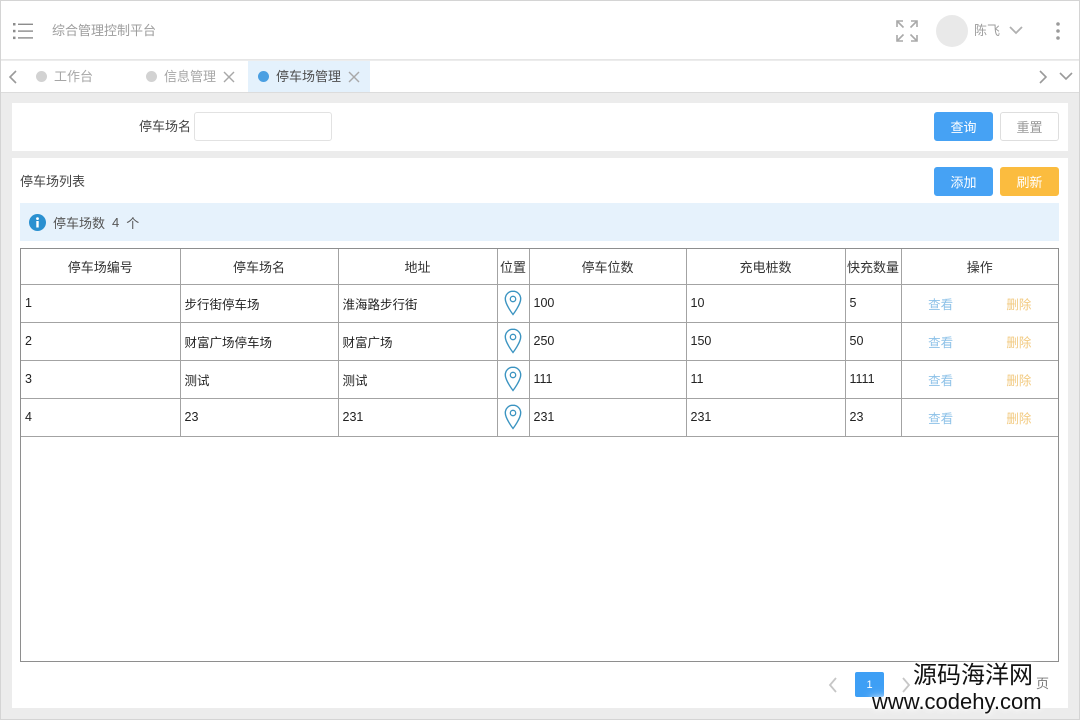 The width and height of the screenshot is (1080, 720). Describe the element at coordinates (1029, 126) in the screenshot. I see `reset-button: 重置` at that location.